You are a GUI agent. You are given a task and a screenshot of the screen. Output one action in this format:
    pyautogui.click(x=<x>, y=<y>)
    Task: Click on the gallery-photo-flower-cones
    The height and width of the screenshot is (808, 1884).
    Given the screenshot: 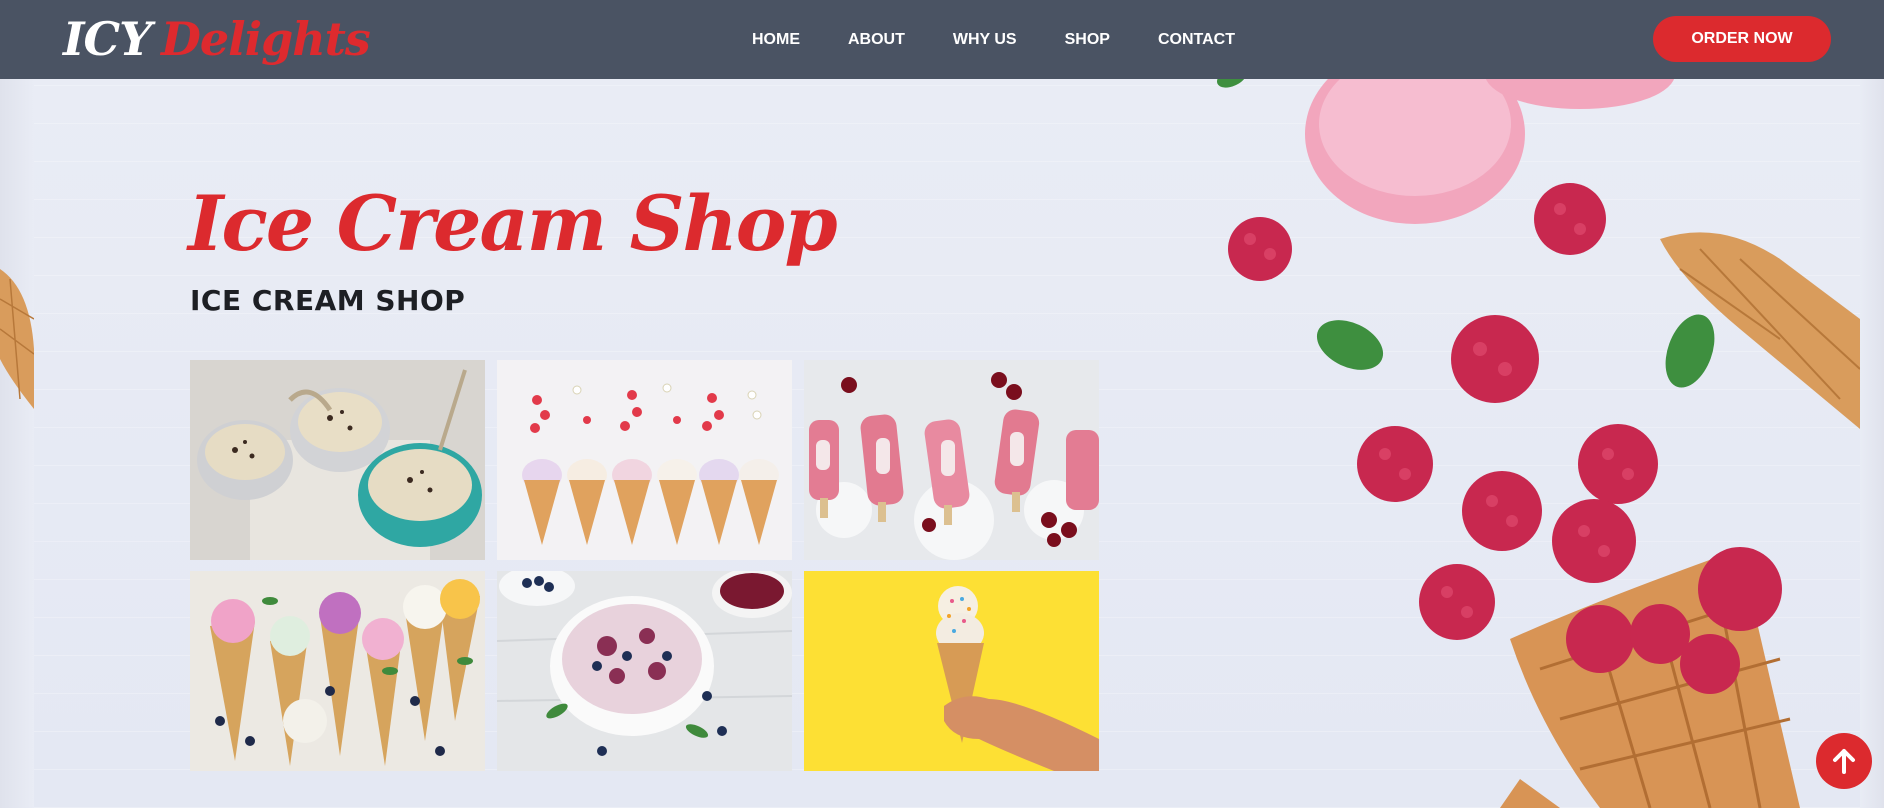 What is the action you would take?
    pyautogui.click(x=337, y=671)
    